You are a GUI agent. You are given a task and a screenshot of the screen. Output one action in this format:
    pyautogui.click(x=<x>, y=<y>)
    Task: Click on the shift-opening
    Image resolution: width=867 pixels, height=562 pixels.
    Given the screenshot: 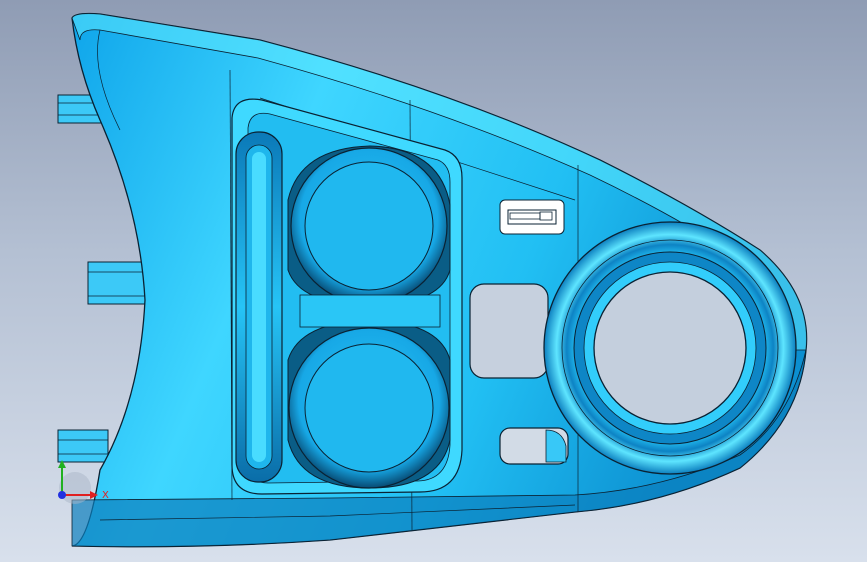 What is the action you would take?
    pyautogui.click(x=670, y=348)
    